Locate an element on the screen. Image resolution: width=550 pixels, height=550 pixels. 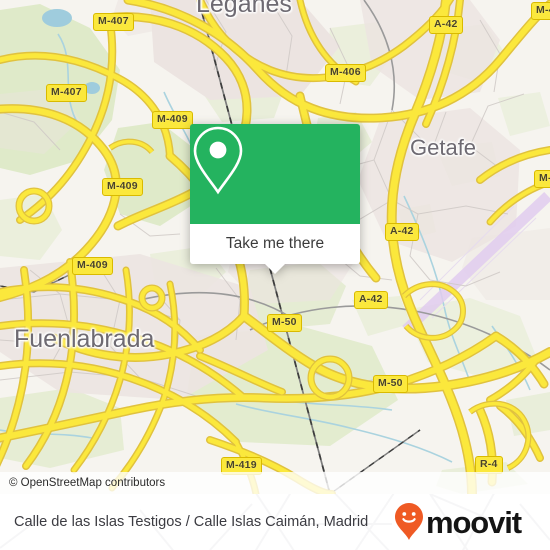
moovit-wordmark: moovit is located at coordinates (474, 522).